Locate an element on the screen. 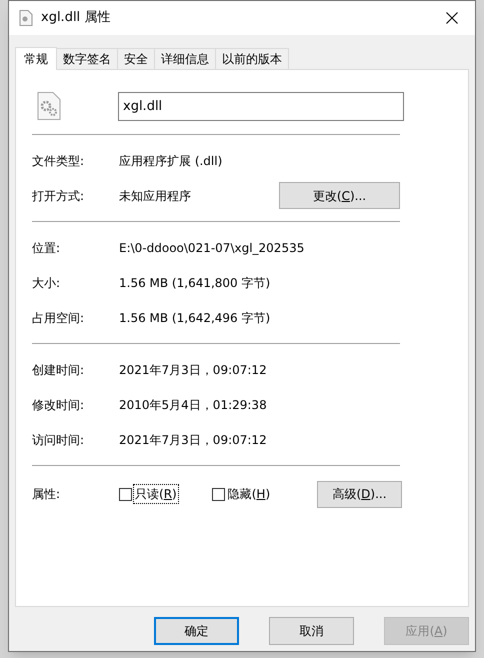 The image size is (484, 658). dialog-button: 取消 is located at coordinates (311, 631).